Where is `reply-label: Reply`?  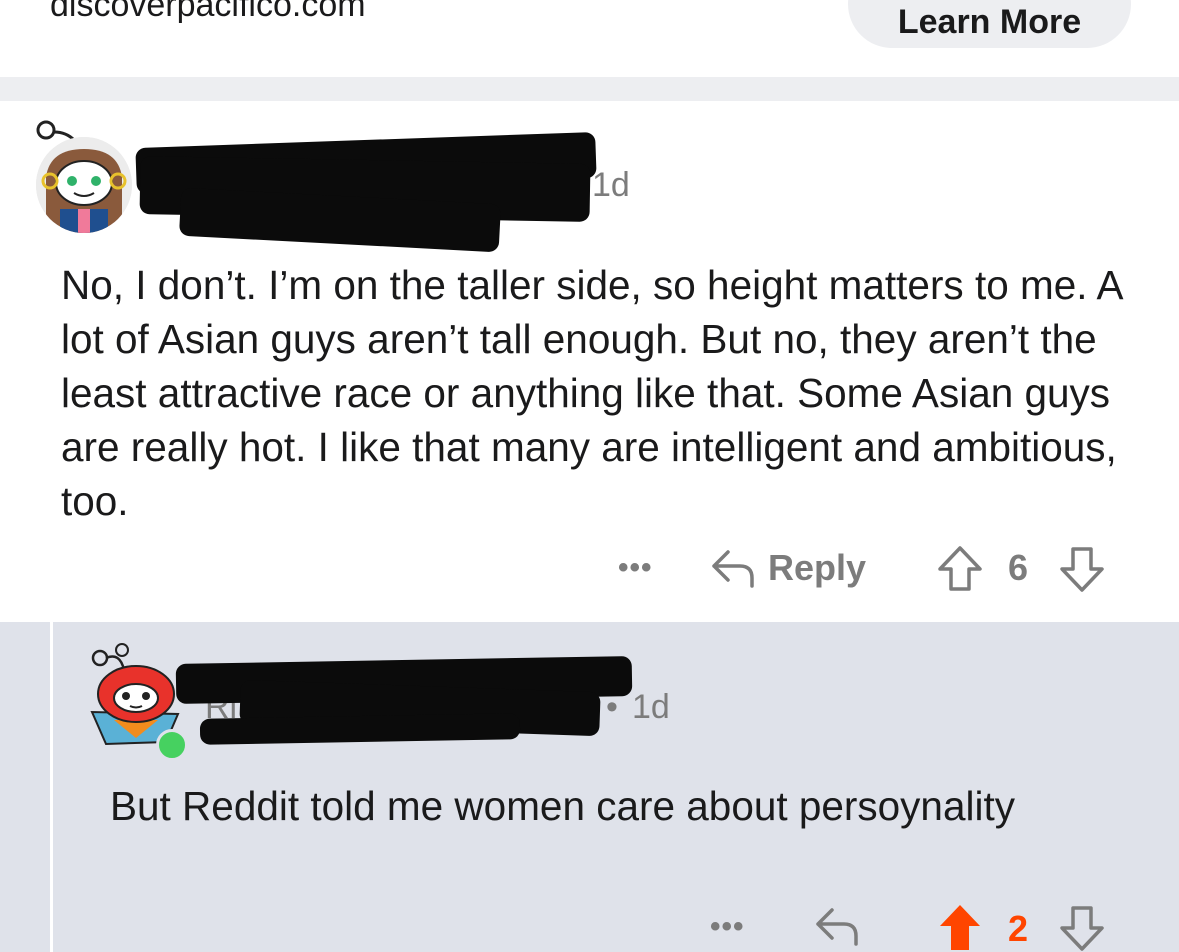 reply-label: Reply is located at coordinates (817, 567).